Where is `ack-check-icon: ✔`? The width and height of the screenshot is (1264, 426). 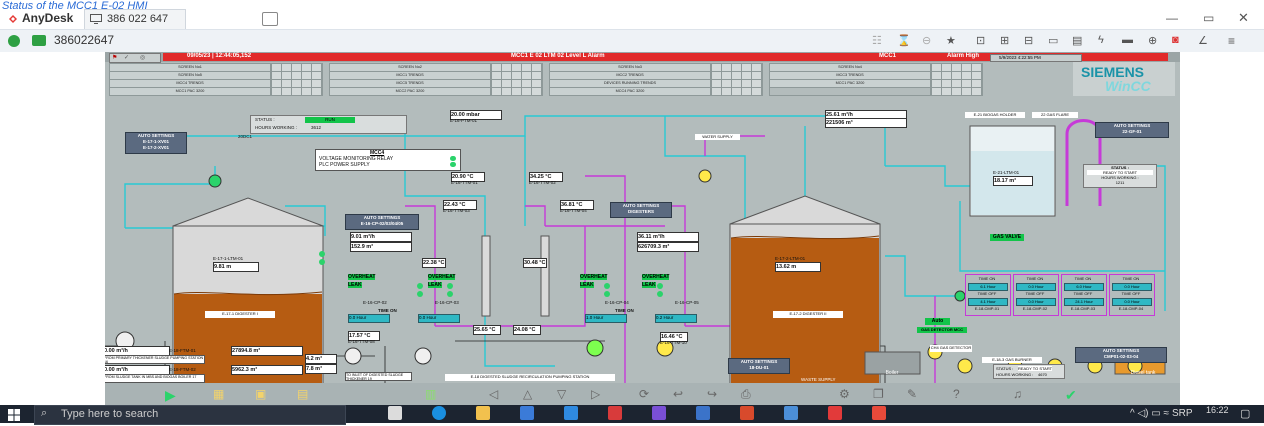
ack-check-icon: ✔ is located at coordinates (1071, 395).